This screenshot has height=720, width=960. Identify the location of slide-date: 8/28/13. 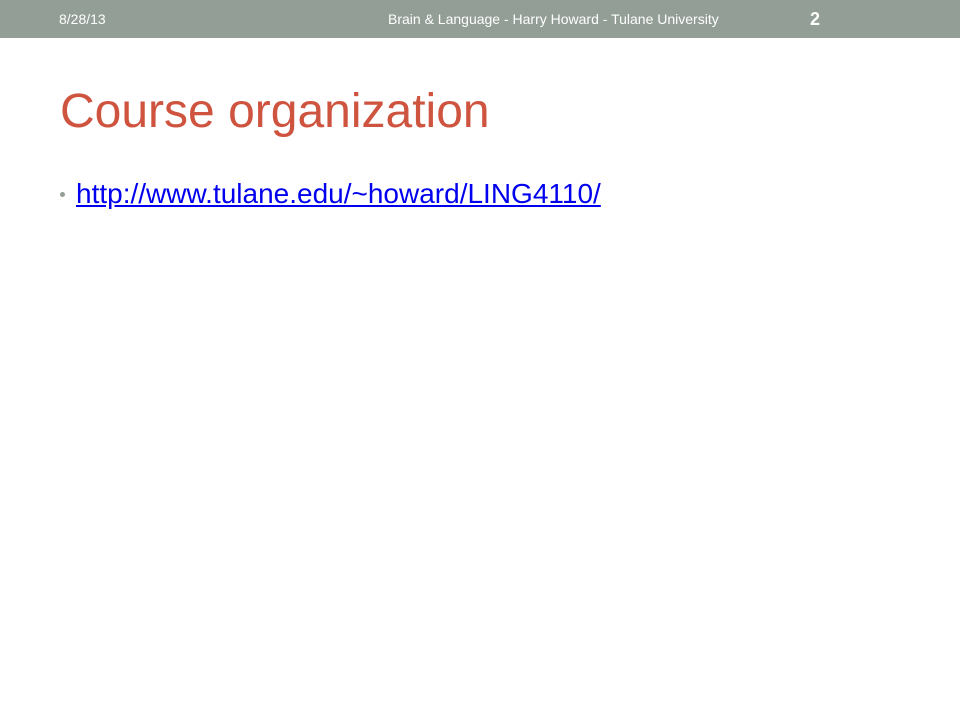
(82, 19).